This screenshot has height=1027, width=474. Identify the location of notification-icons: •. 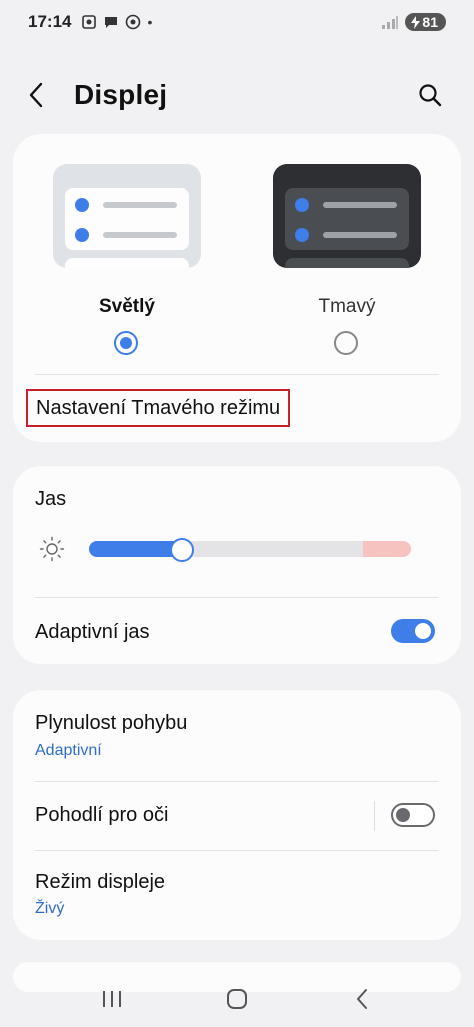
(116, 22).